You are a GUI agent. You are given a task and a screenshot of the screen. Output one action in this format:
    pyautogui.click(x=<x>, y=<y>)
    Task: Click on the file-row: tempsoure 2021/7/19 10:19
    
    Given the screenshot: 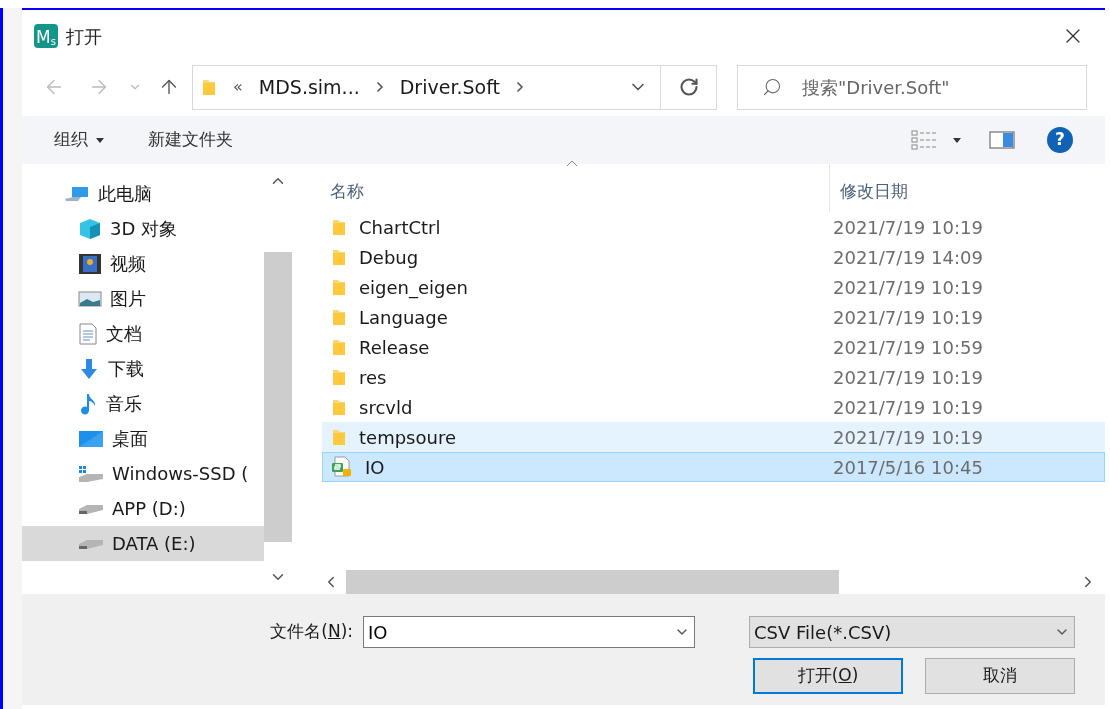 What is the action you would take?
    pyautogui.click(x=713, y=437)
    